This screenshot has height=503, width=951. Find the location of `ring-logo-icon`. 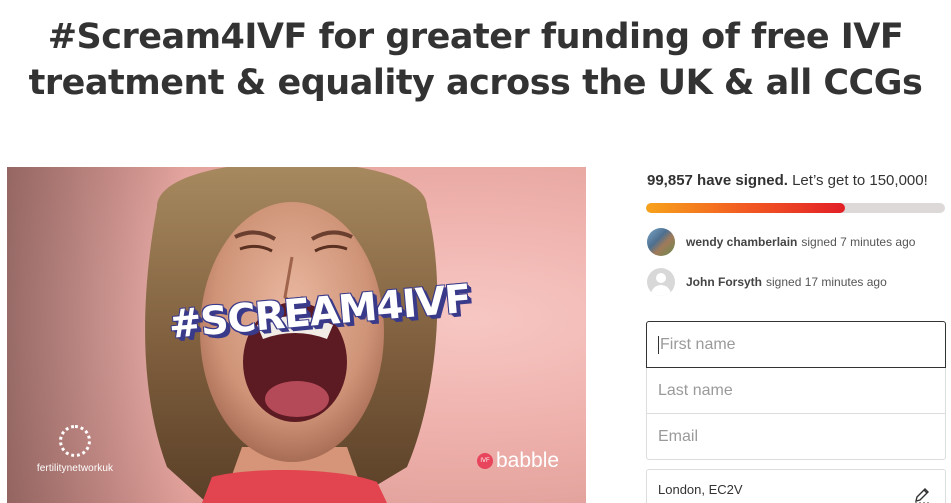

ring-logo-icon is located at coordinates (75, 441).